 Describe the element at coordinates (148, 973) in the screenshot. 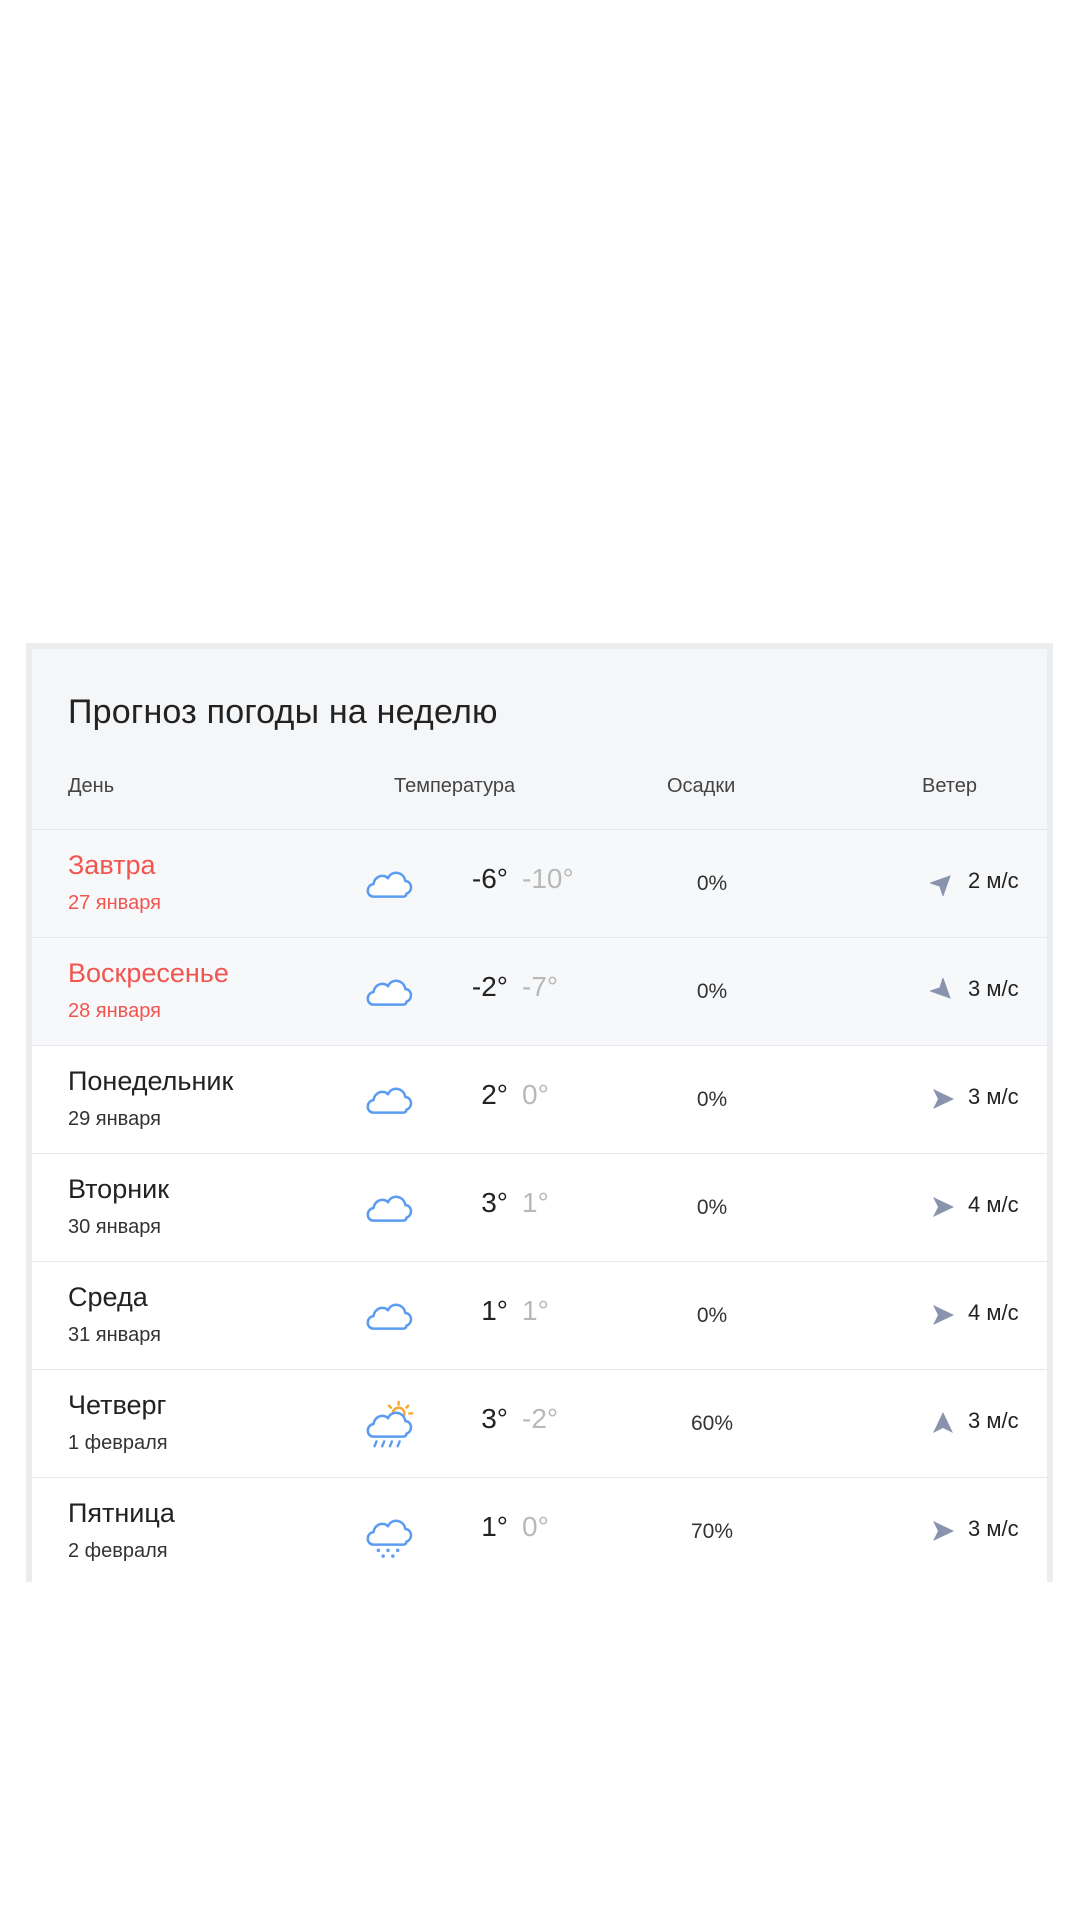

I see `day-name: Воскресенье` at that location.